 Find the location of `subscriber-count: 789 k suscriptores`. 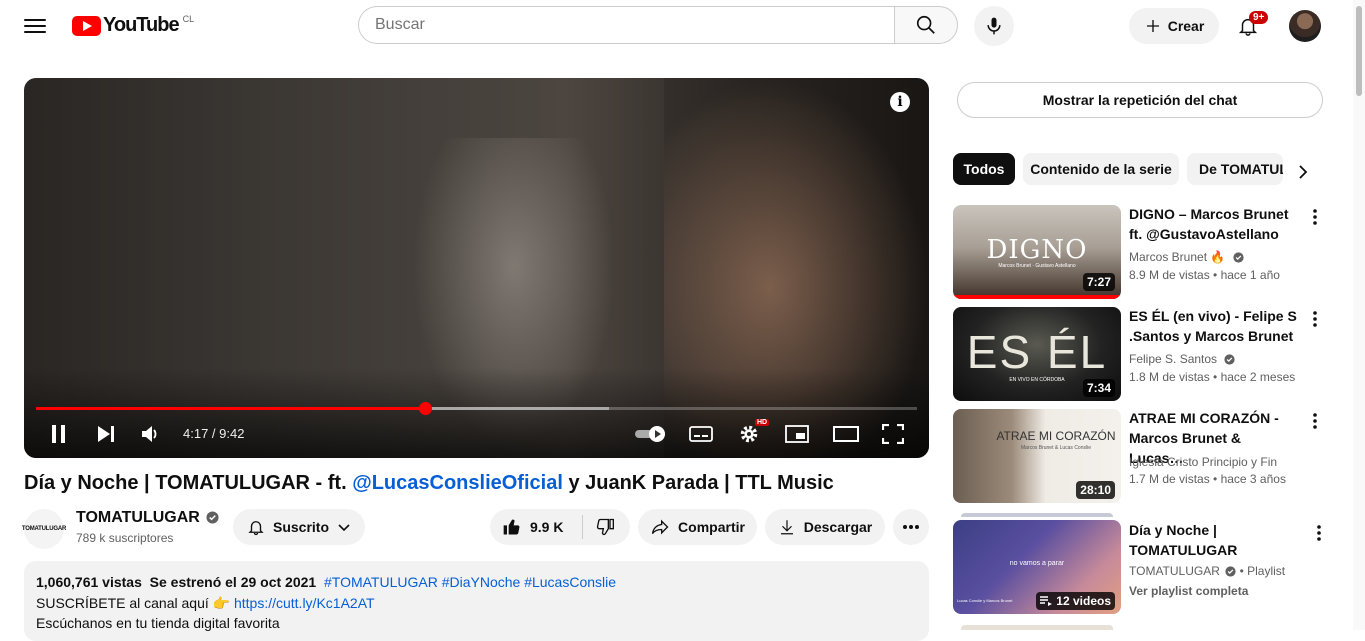

subscriber-count: 789 k suscriptores is located at coordinates (125, 538).